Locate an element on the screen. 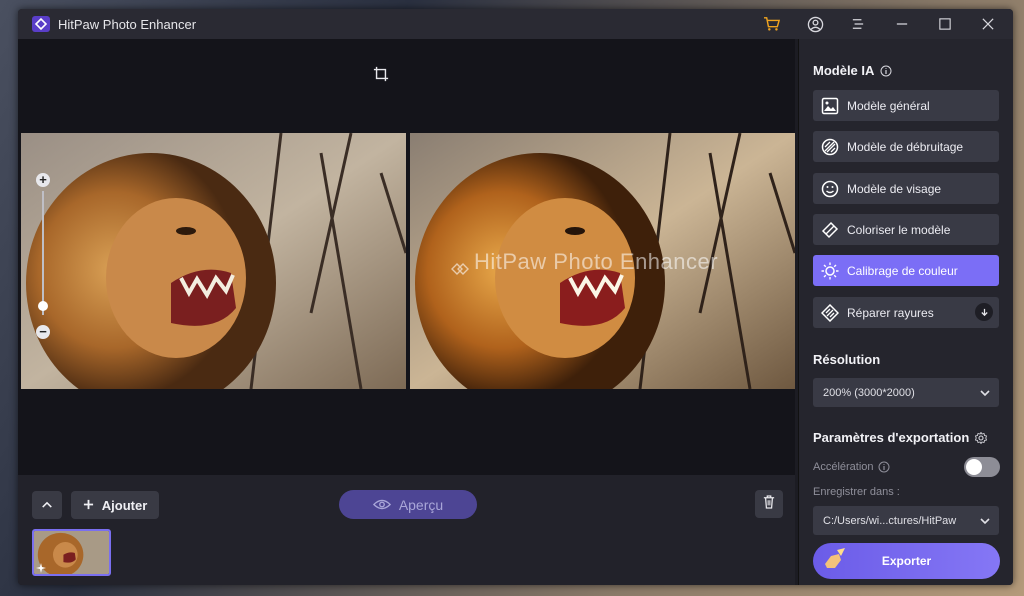 The width and height of the screenshot is (1024, 596). model-color-calibration-button: Calibrage de couleur is located at coordinates (906, 270).